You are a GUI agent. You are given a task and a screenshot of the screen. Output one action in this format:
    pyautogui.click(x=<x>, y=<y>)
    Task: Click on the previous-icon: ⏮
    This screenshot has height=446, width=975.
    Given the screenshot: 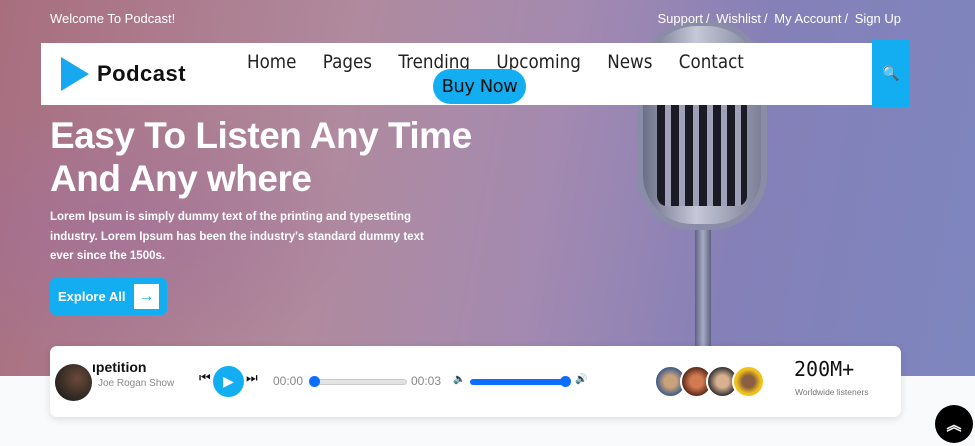 What is the action you would take?
    pyautogui.click(x=205, y=378)
    